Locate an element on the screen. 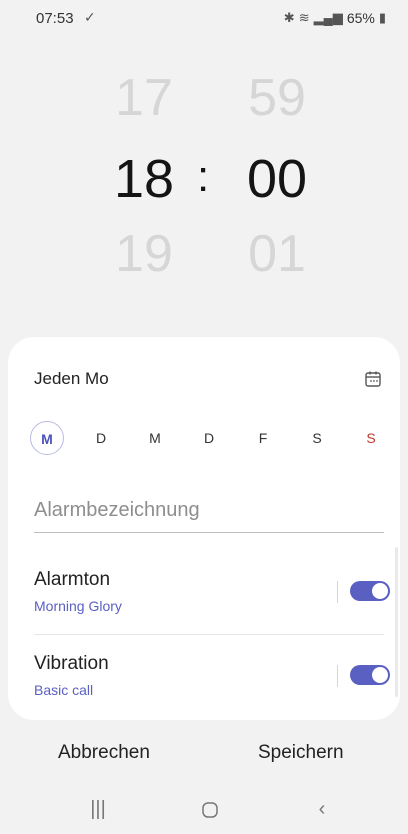  status-bar: 07:53 ✓ ✱ ≋ ▂▄▆ 65% ▮ is located at coordinates (204, 20).